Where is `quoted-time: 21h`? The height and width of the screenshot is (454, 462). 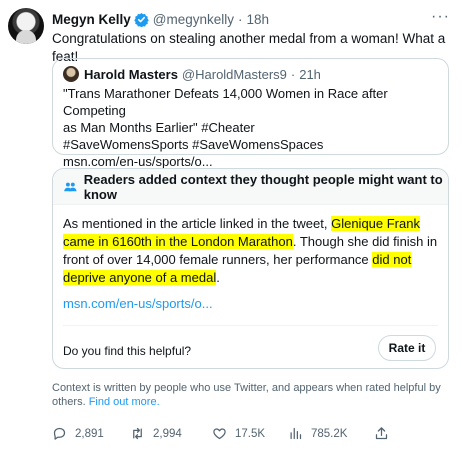 quoted-time: 21h is located at coordinates (310, 74).